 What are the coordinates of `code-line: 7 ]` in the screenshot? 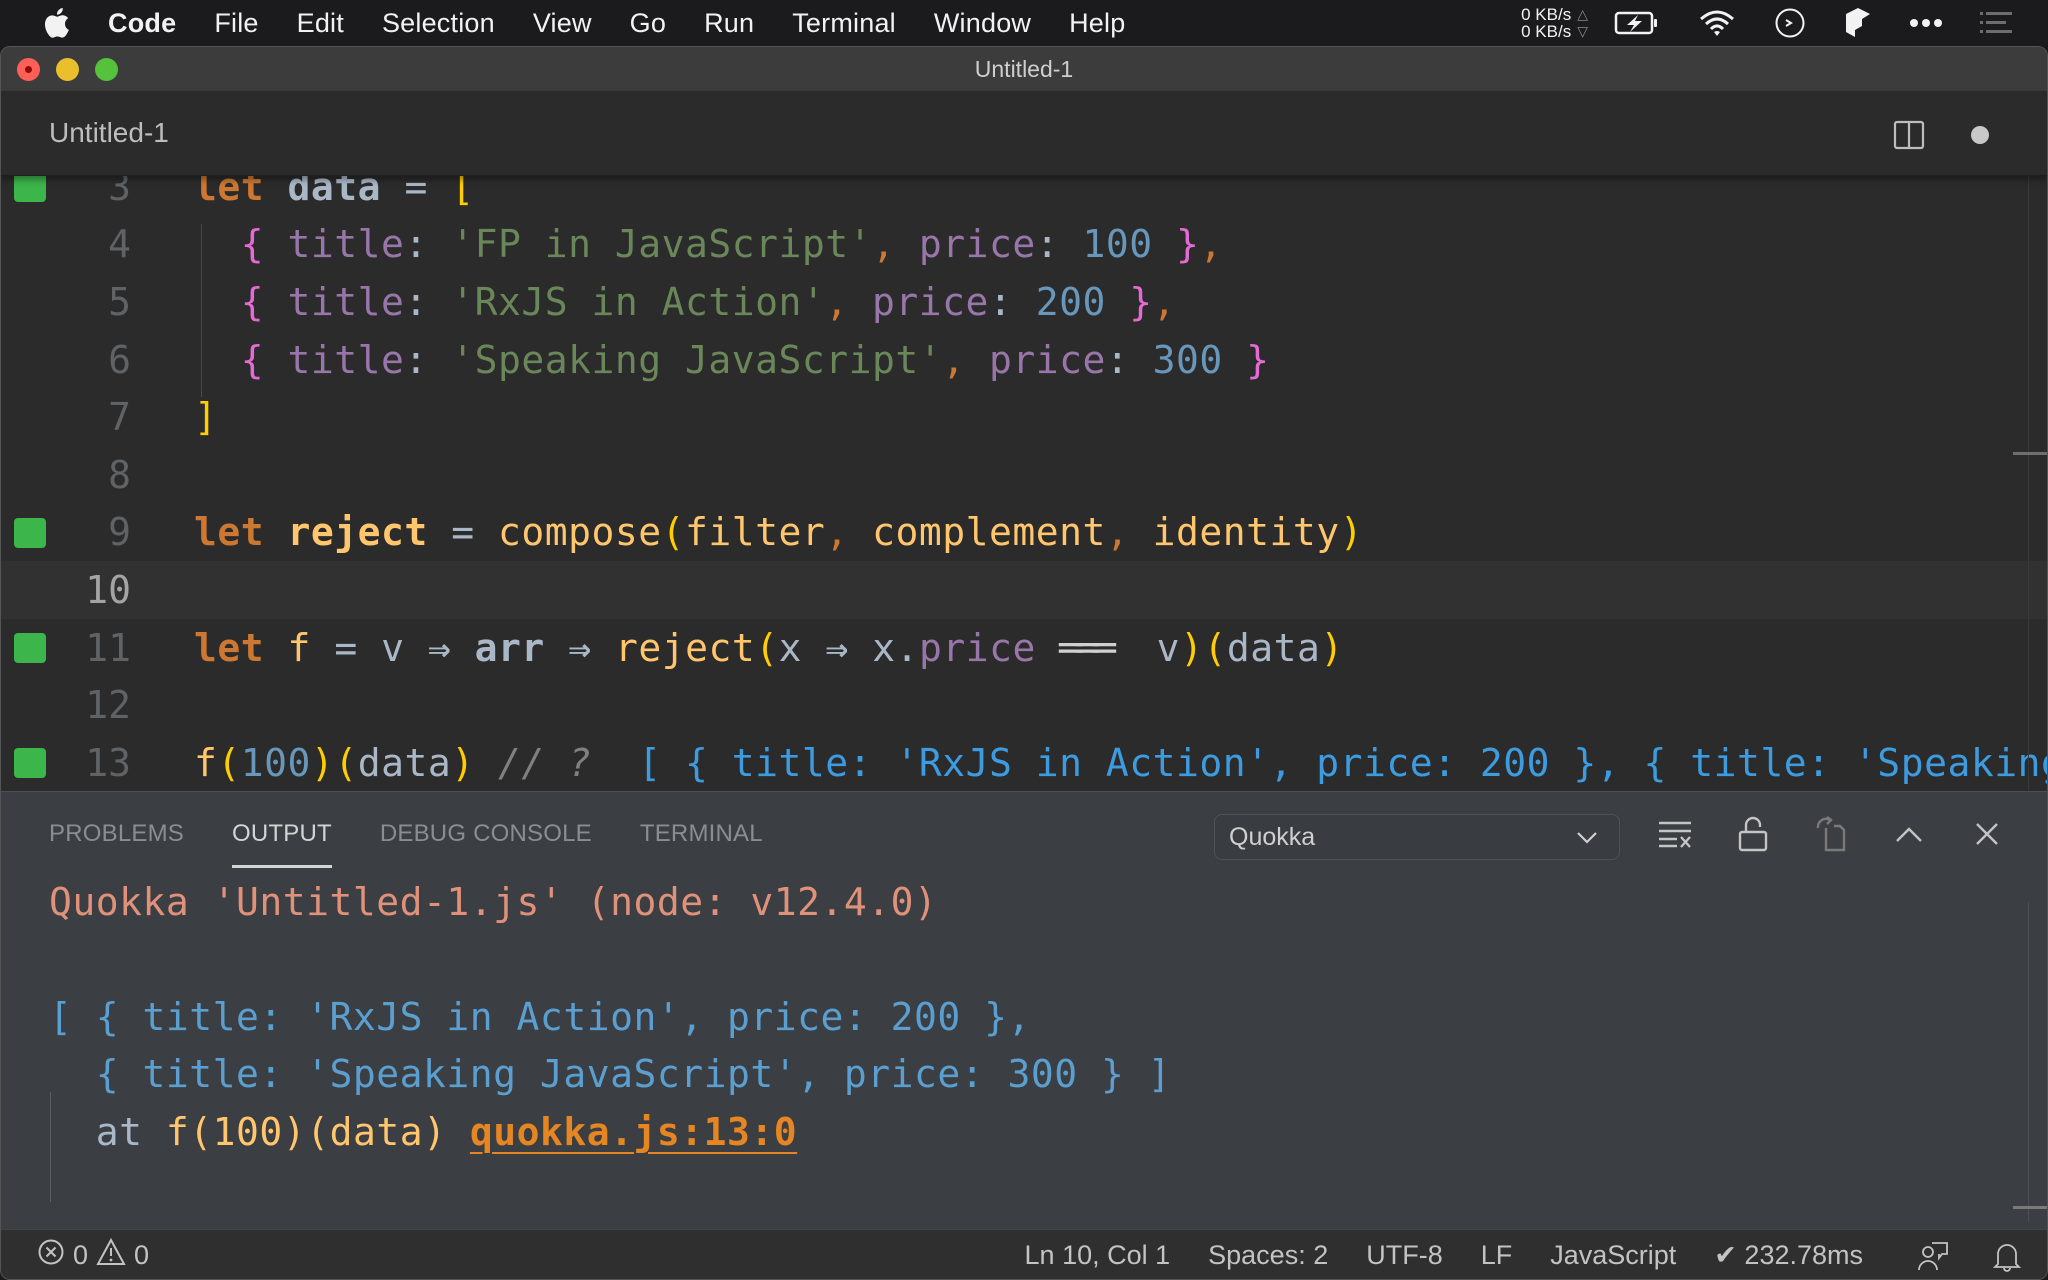 It's located at (1024, 417).